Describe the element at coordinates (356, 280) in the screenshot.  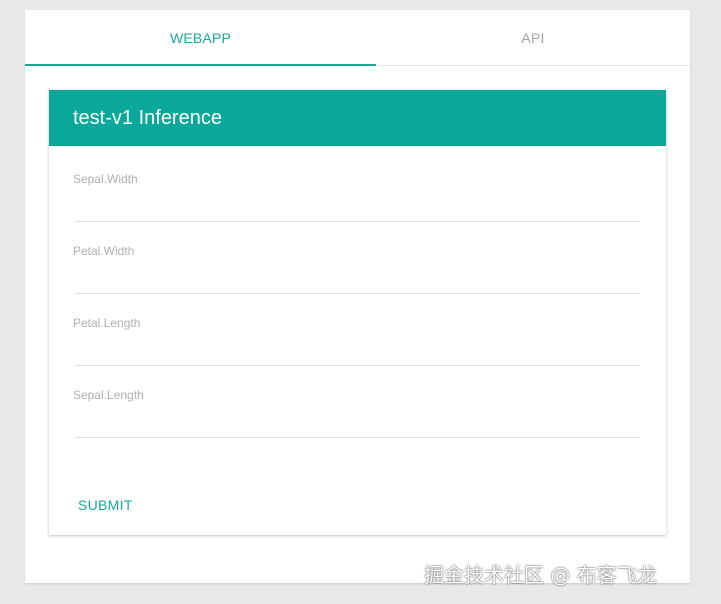
I see `petal-width-input` at that location.